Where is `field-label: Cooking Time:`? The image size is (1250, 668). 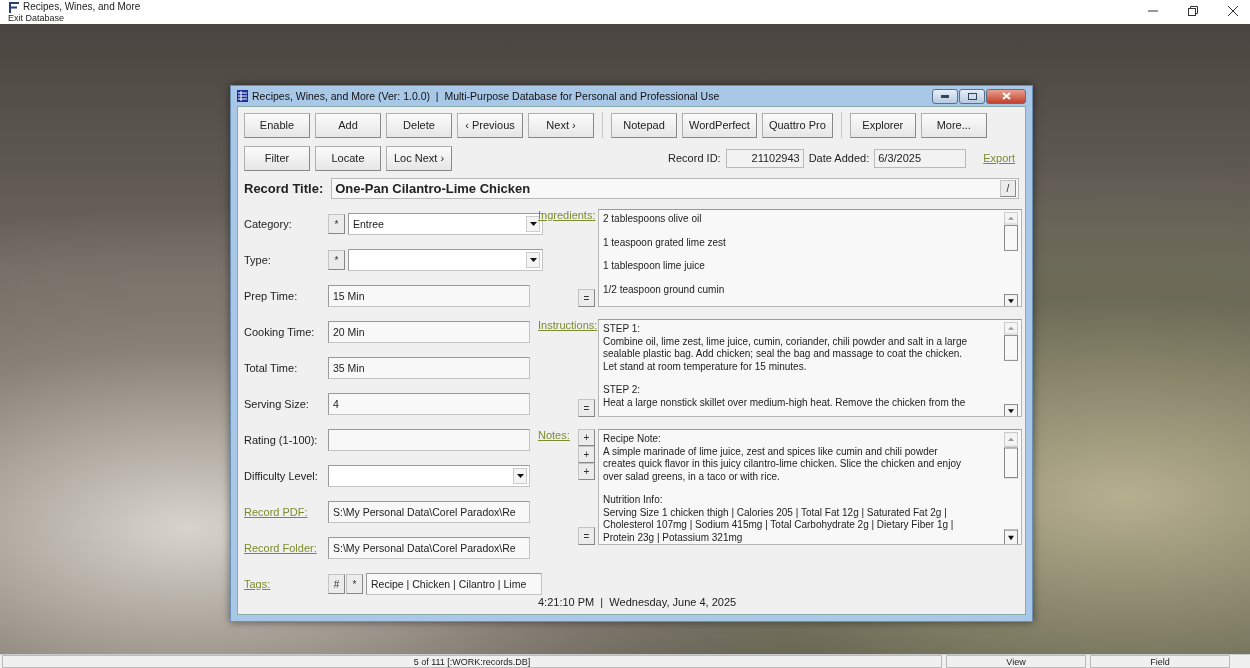 field-label: Cooking Time: is located at coordinates (279, 332).